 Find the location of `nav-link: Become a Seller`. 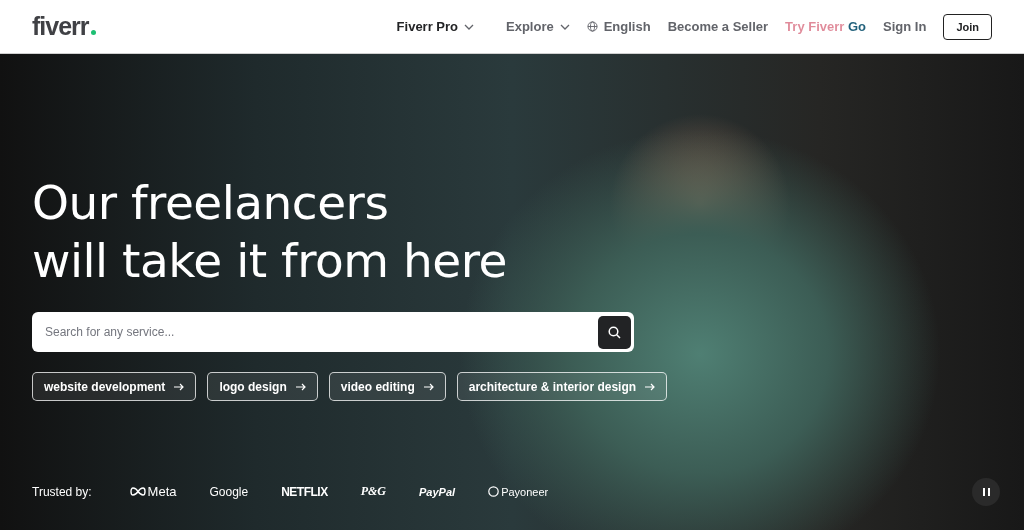

nav-link: Become a Seller is located at coordinates (718, 26).